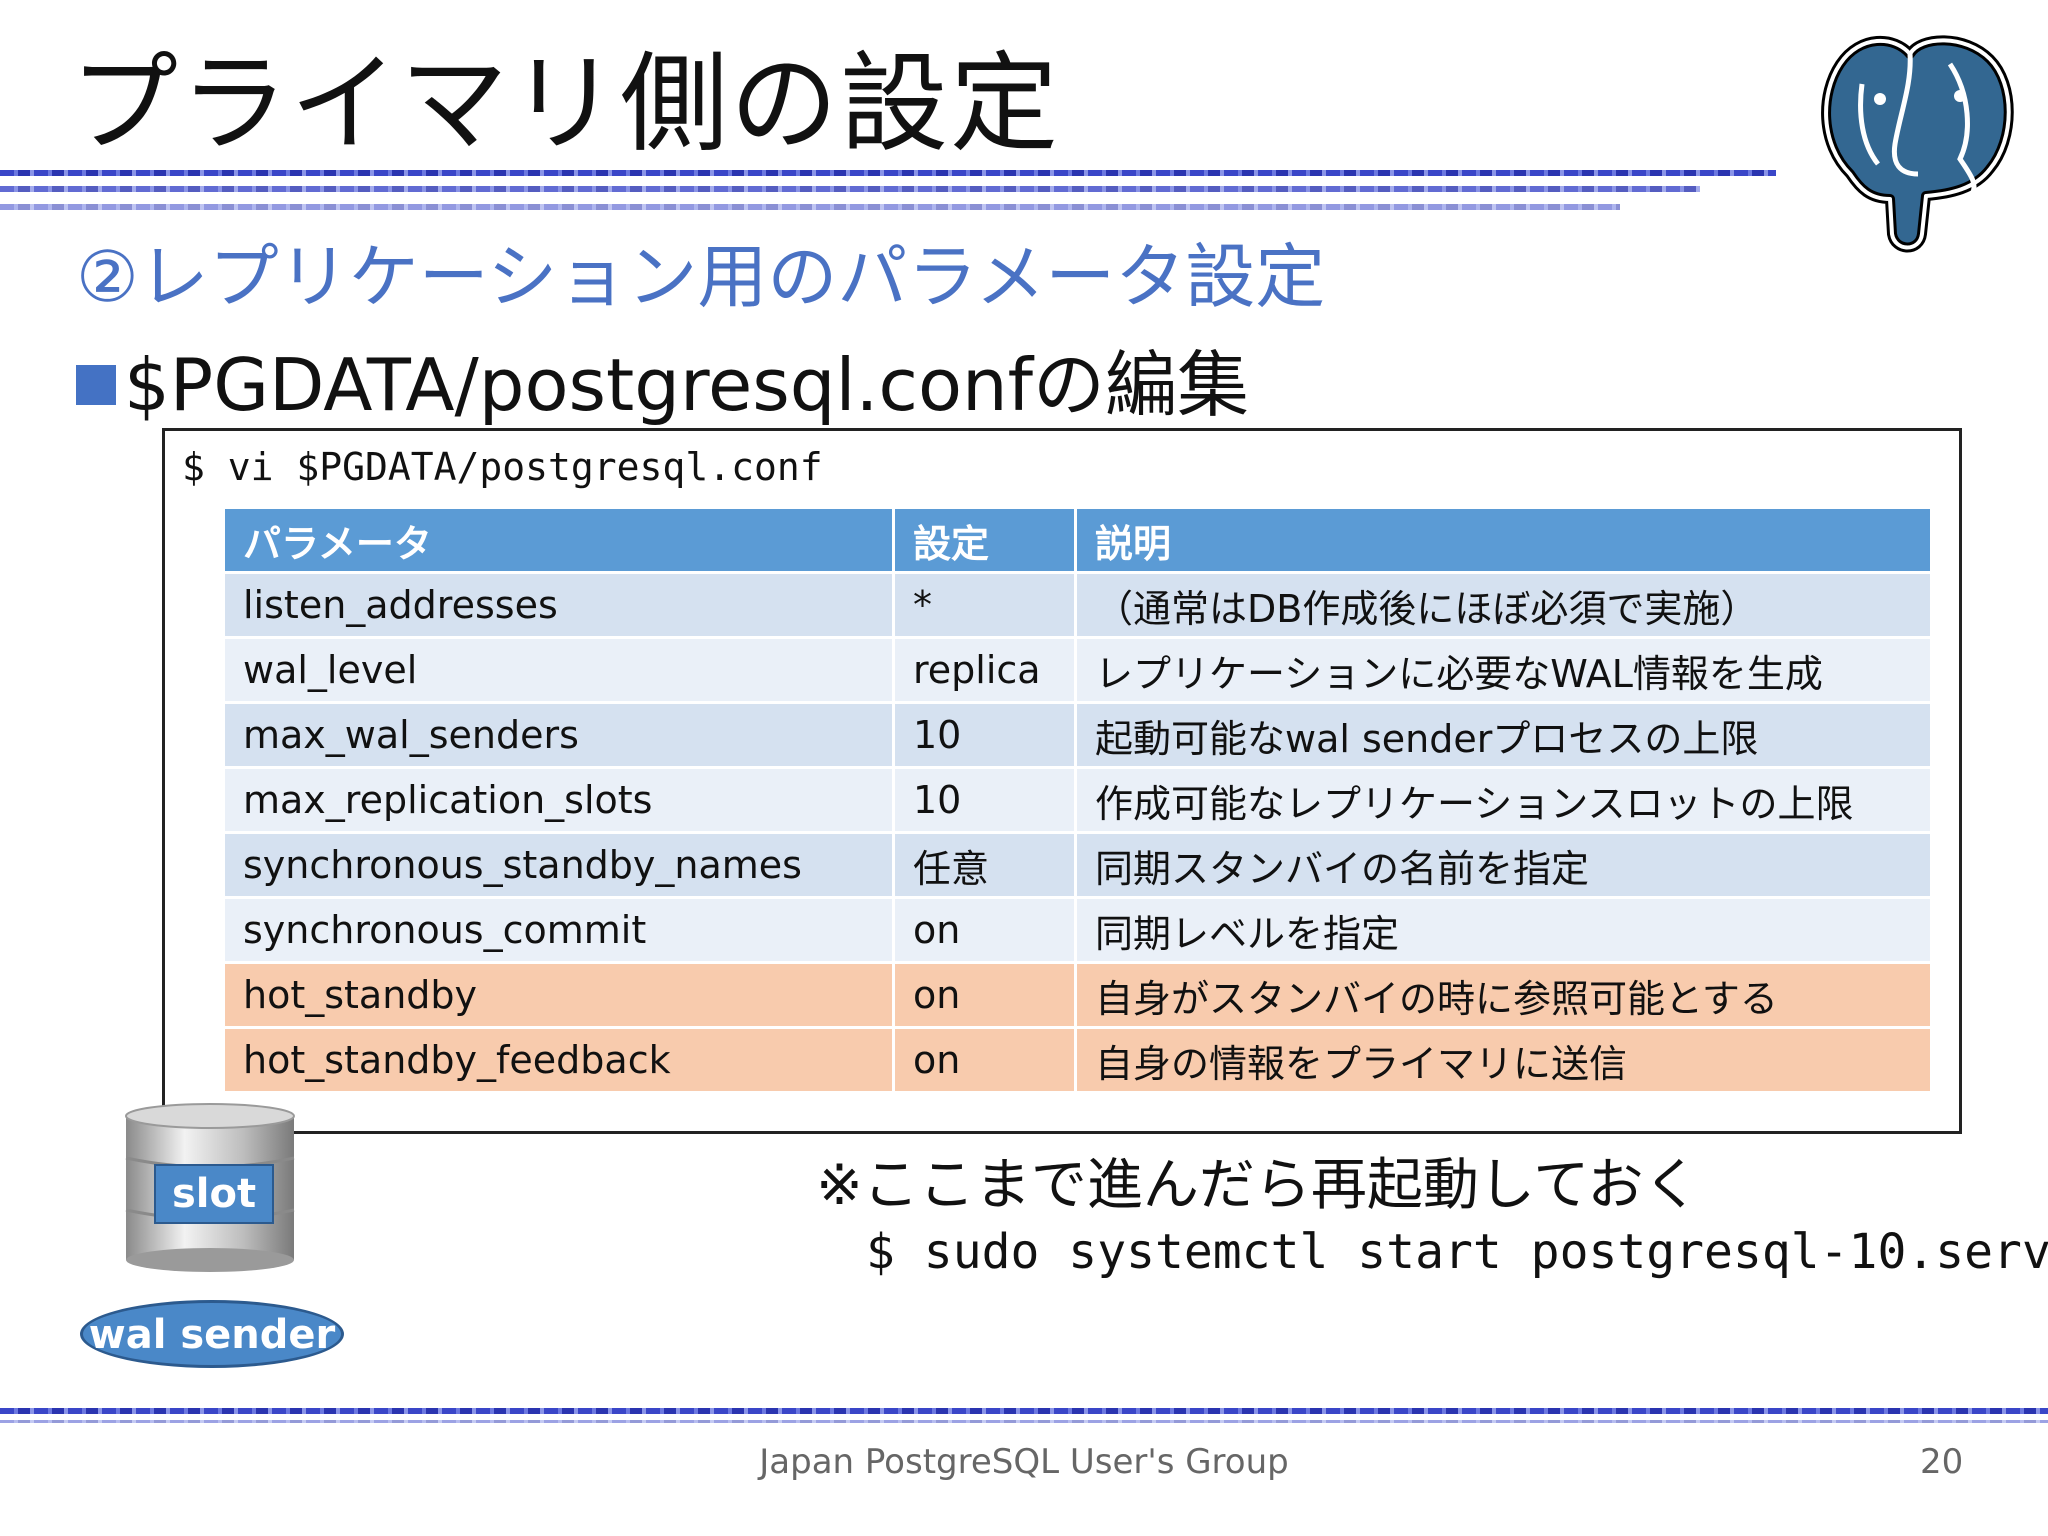  I want to click on bullet-square-icon, so click(96, 385).